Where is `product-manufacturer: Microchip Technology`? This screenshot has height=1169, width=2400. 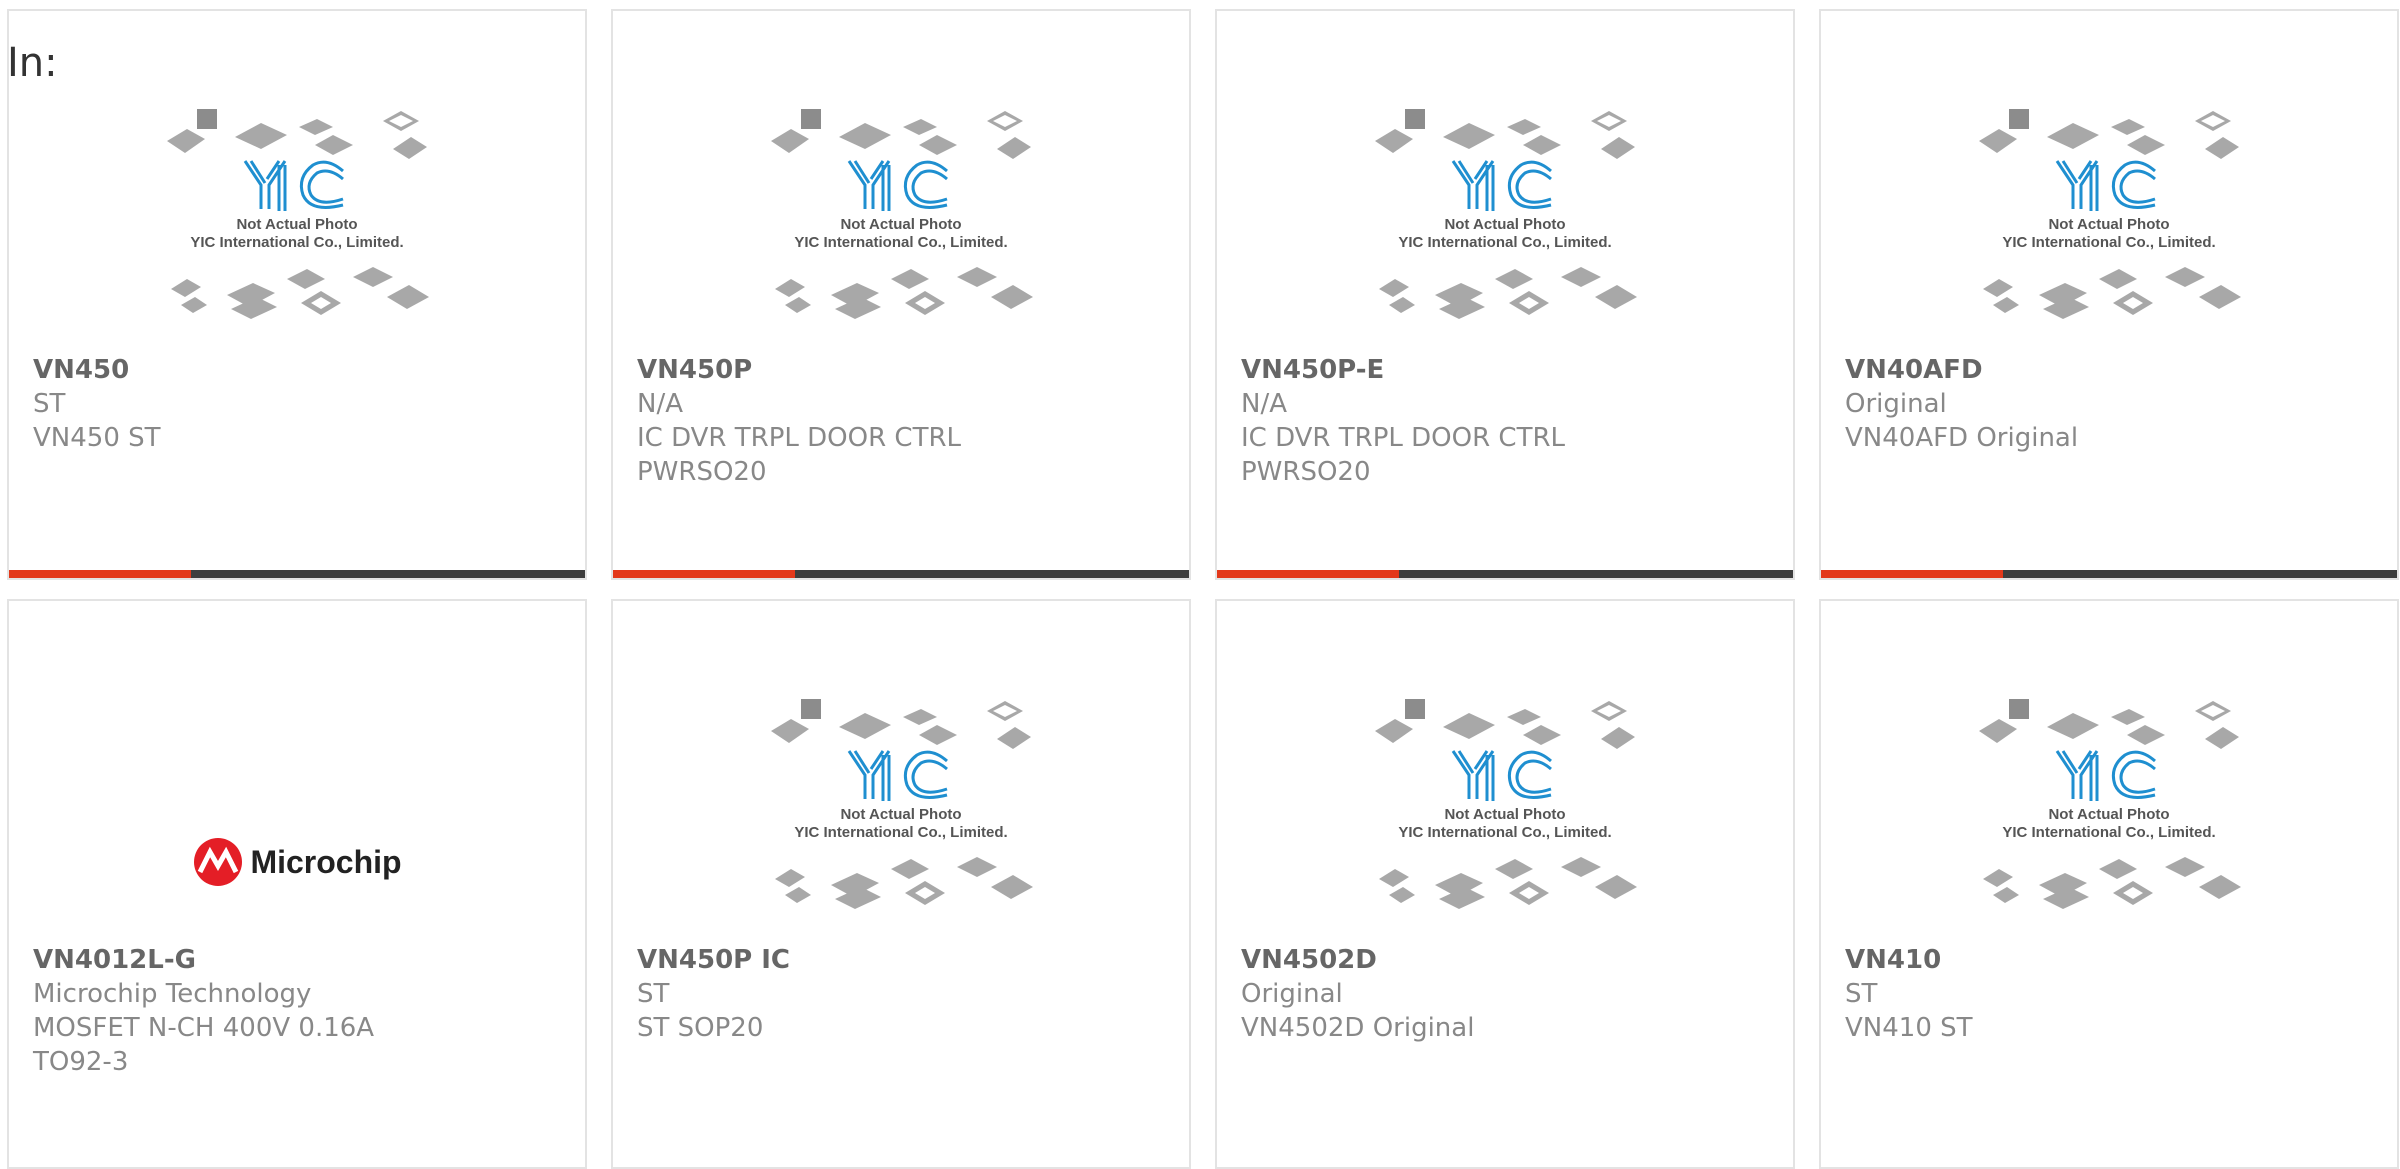
product-manufacturer: Microchip Technology is located at coordinates (172, 994).